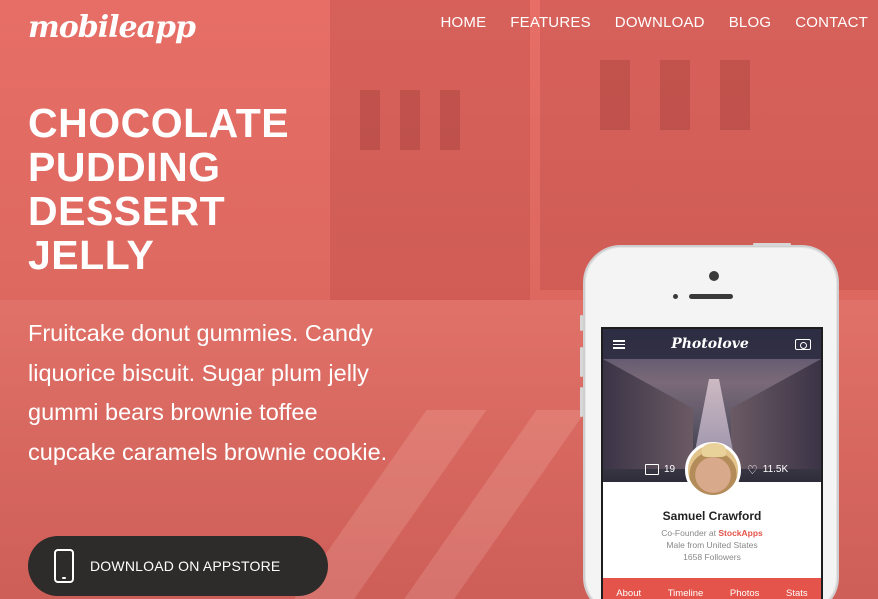  Describe the element at coordinates (581, 323) in the screenshot. I see `phone-side-button` at that location.